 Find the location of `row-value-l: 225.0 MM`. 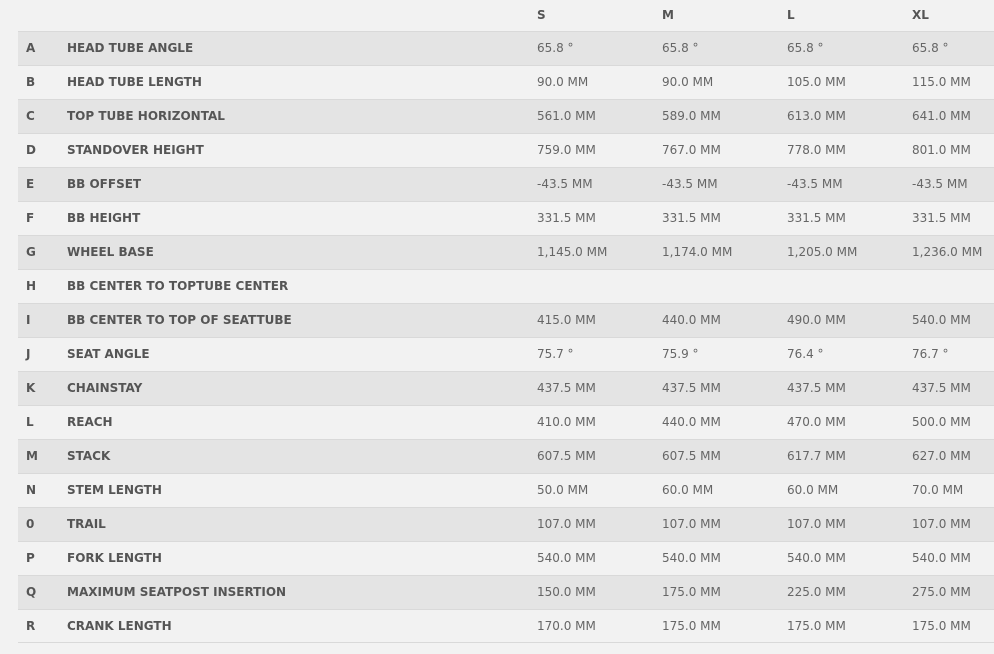

row-value-l: 225.0 MM is located at coordinates (816, 592).